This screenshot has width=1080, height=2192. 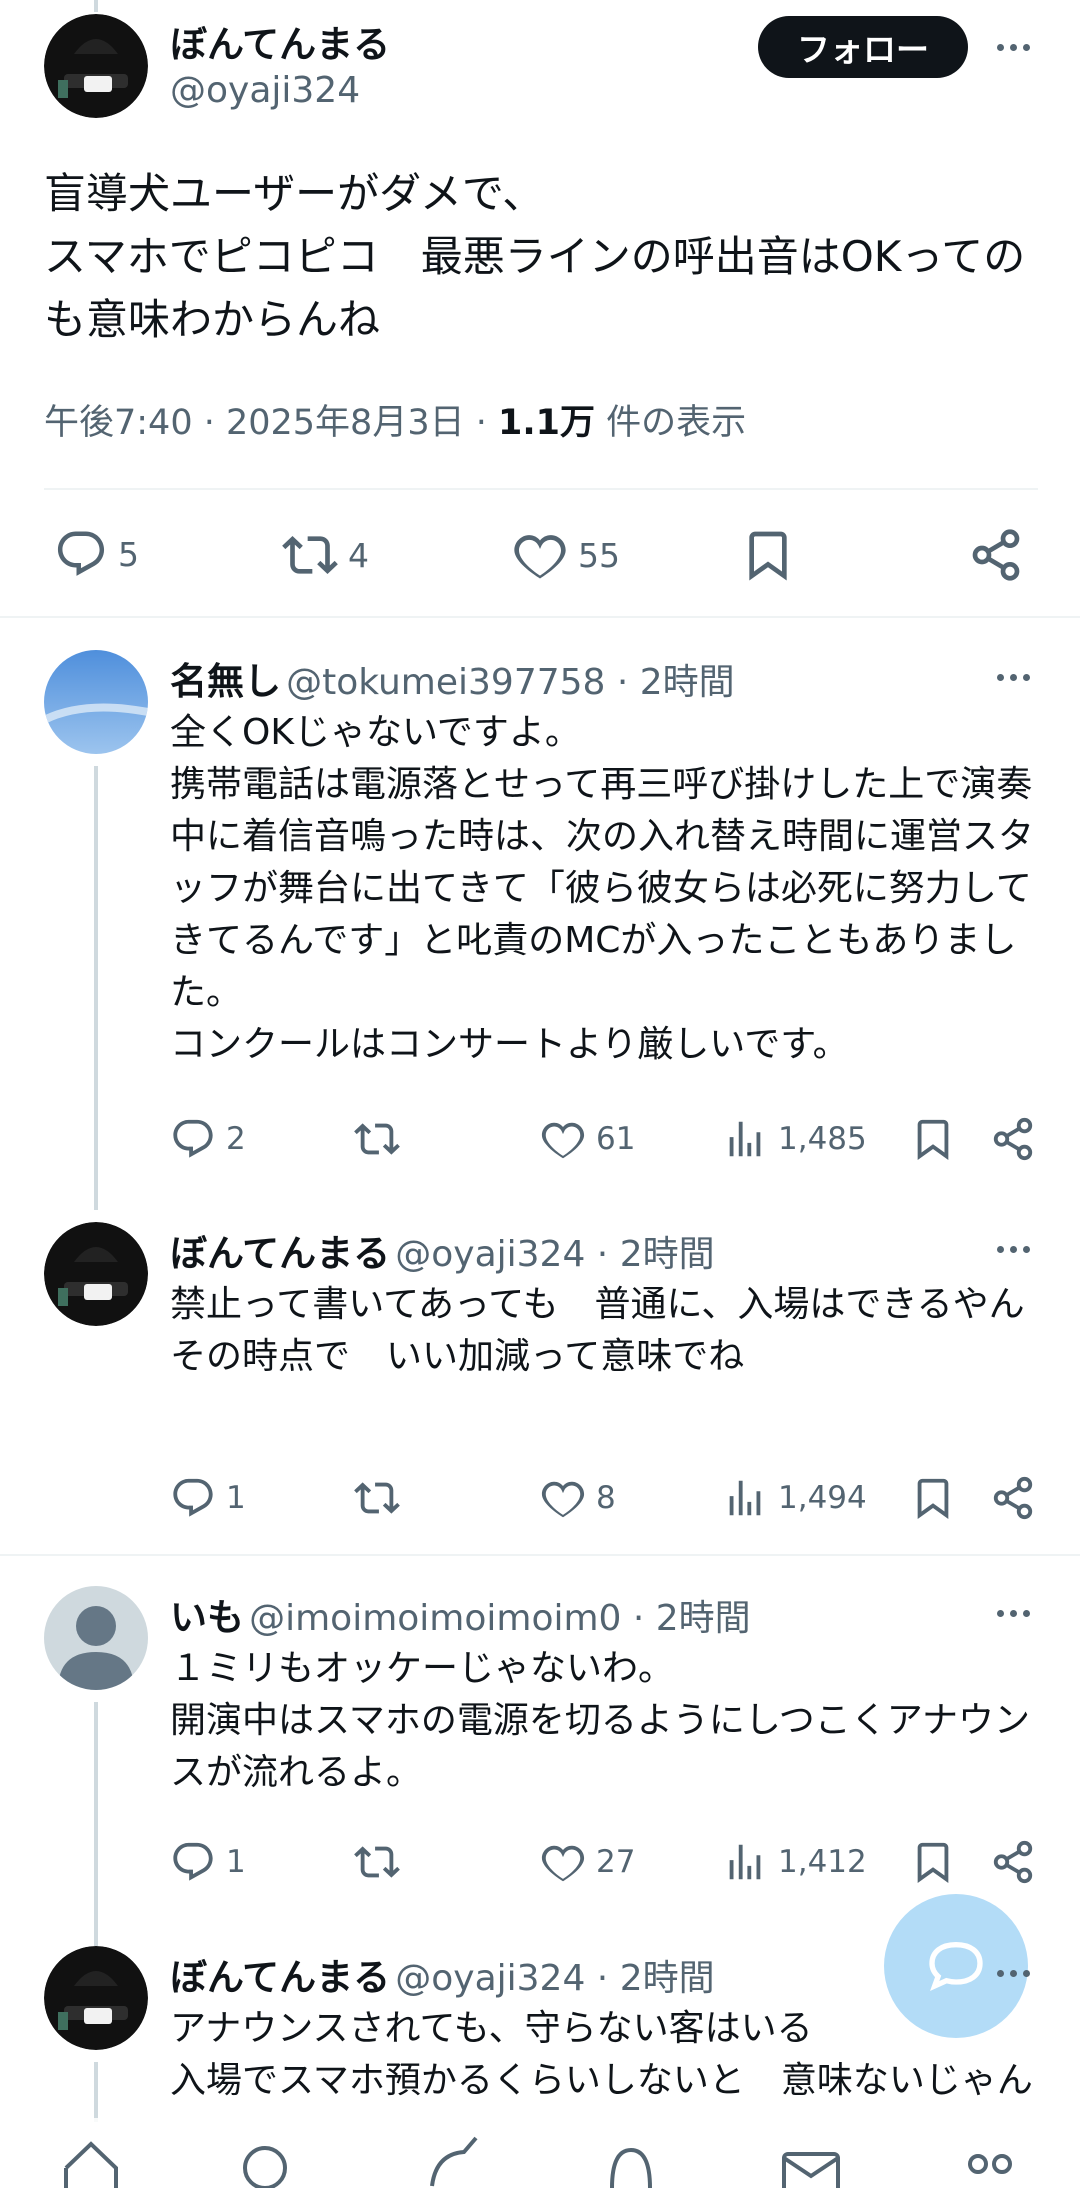 I want to click on tab-communities, so click(x=989, y=2158).